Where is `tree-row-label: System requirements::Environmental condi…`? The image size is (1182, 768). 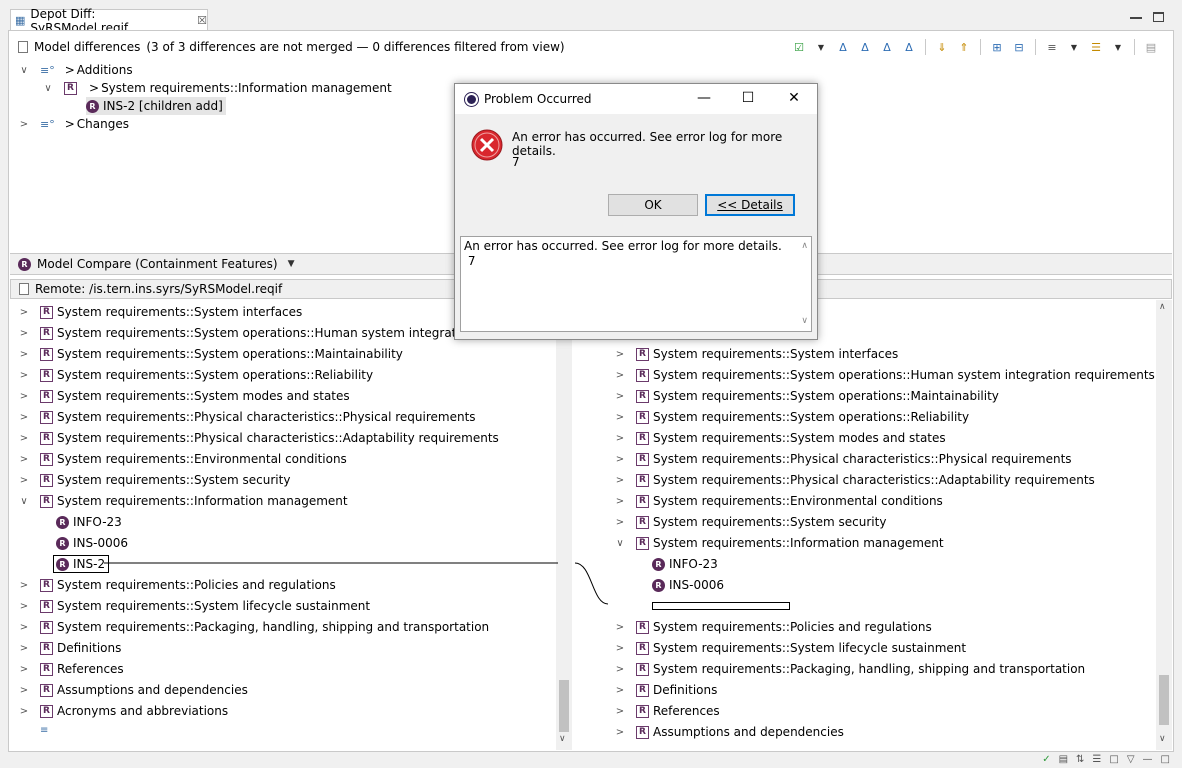
tree-row-label: System requirements::Environmental condi… is located at coordinates (798, 501).